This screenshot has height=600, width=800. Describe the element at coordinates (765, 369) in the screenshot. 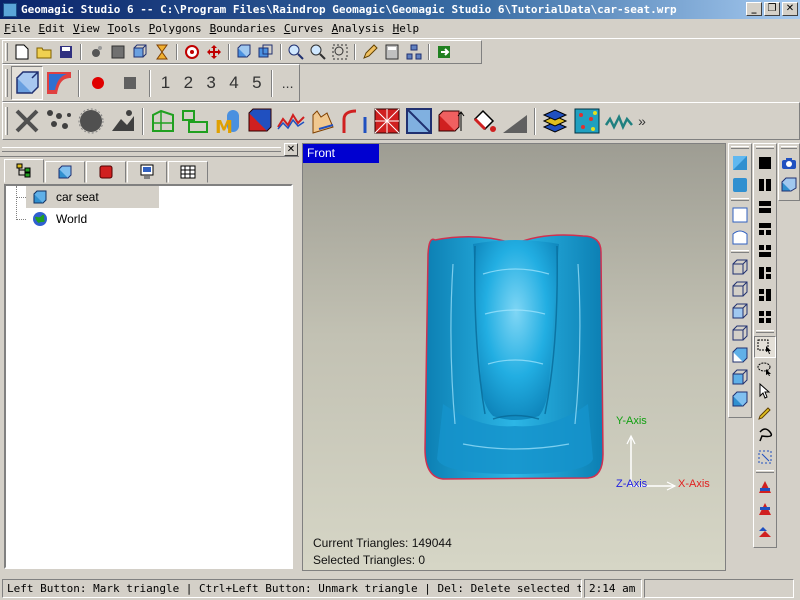

I see `select-lasso-icon` at that location.